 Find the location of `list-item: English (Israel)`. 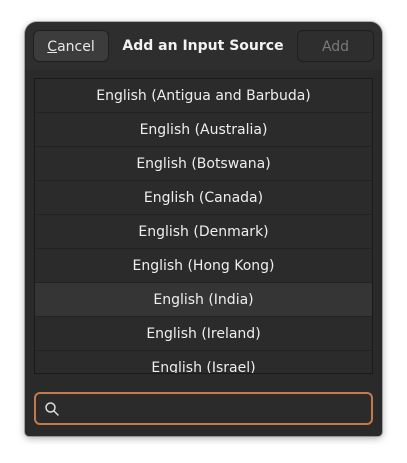

list-item: English (Israel) is located at coordinates (203, 362).